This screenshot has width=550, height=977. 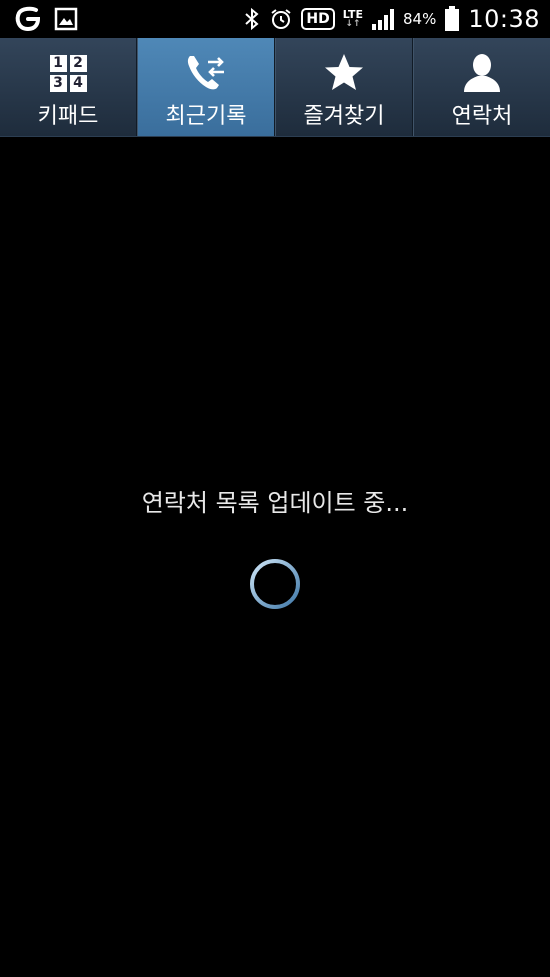 I want to click on phone-tab-bar: 1 2 3 4 키패드 최근기록 즐겨찾기 연락처, so click(x=275, y=87).